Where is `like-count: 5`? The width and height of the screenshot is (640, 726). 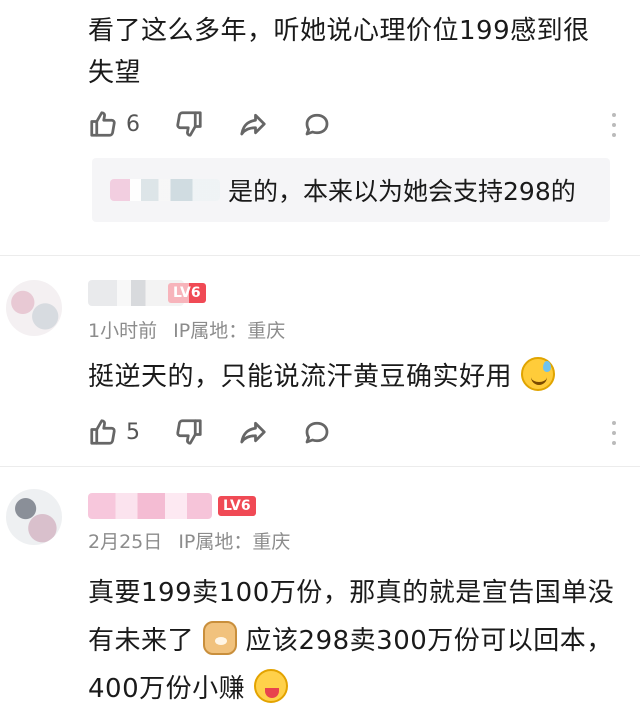
like-count: 5 is located at coordinates (133, 432).